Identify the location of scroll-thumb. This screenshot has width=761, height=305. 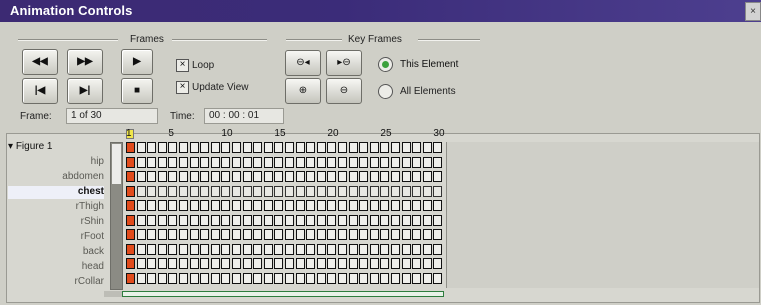
(116, 164).